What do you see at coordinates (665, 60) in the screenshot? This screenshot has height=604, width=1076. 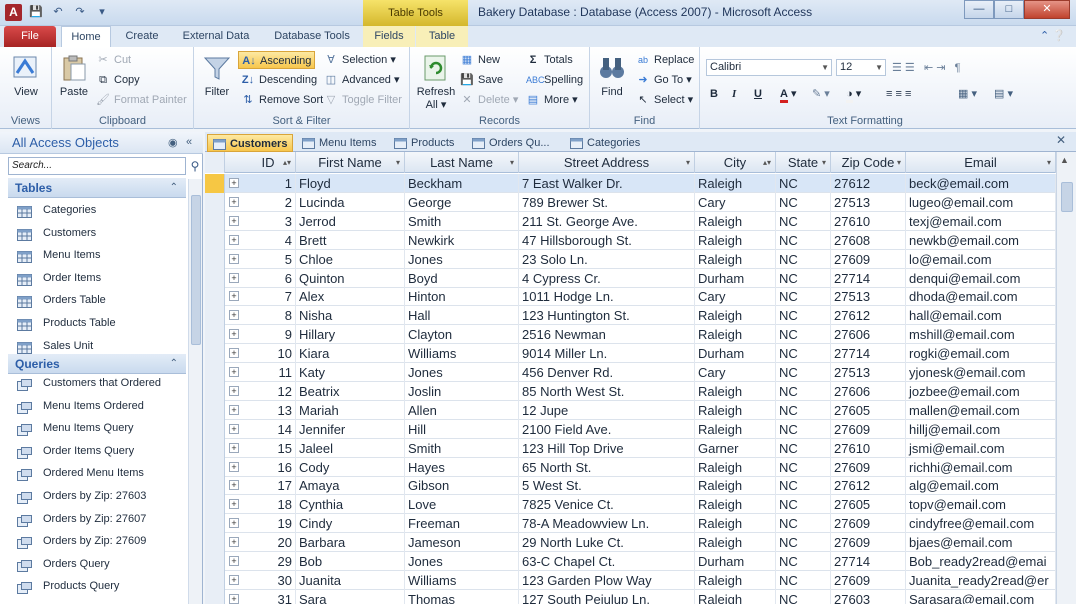 I see `replace-button: ab Replace` at bounding box center [665, 60].